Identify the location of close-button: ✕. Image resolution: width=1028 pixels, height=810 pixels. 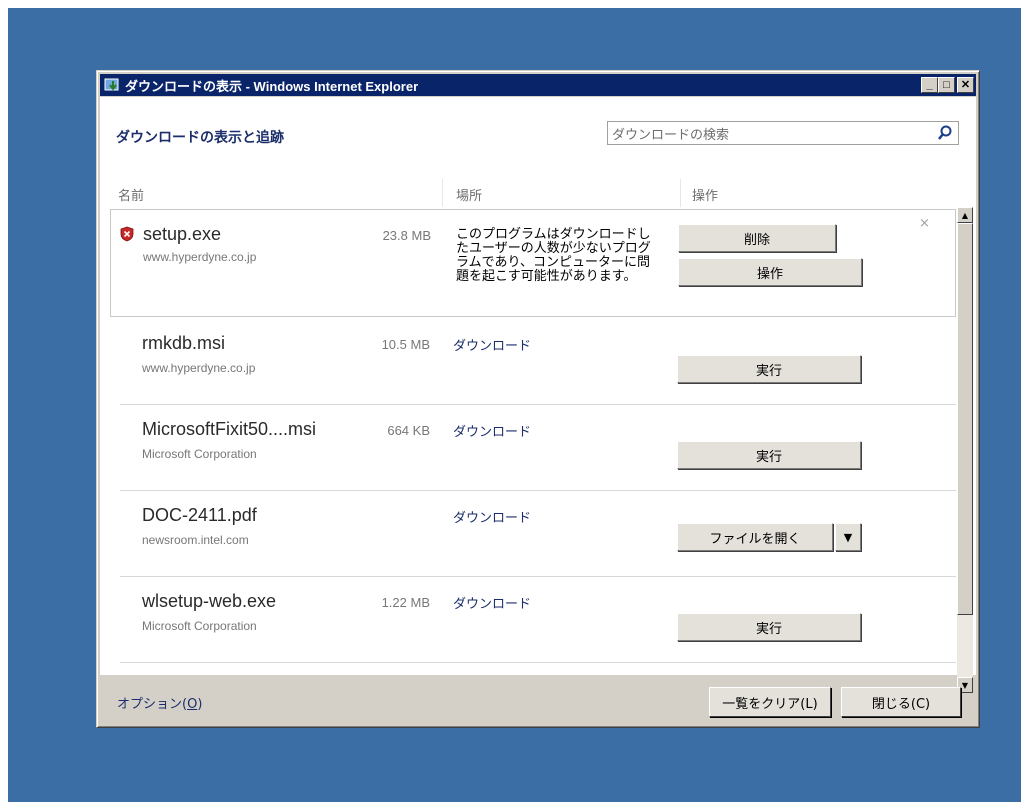
(965, 85).